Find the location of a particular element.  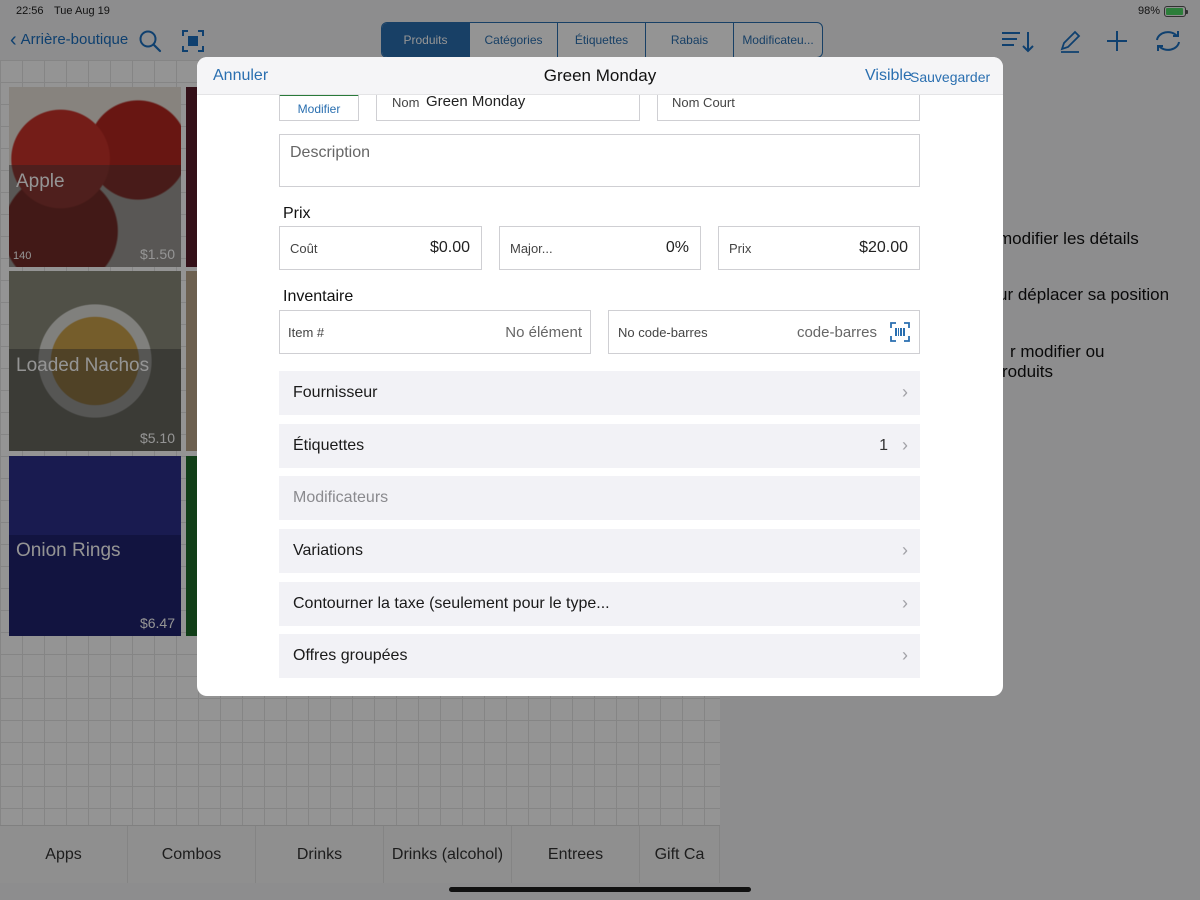

item-number-field: Item # No élément is located at coordinates (435, 332).